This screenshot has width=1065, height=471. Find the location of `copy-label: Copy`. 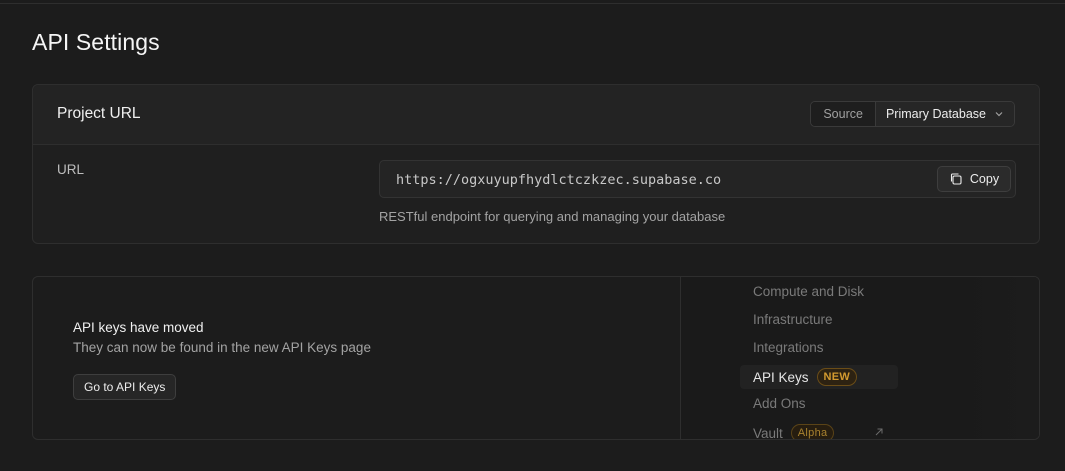

copy-label: Copy is located at coordinates (984, 179).